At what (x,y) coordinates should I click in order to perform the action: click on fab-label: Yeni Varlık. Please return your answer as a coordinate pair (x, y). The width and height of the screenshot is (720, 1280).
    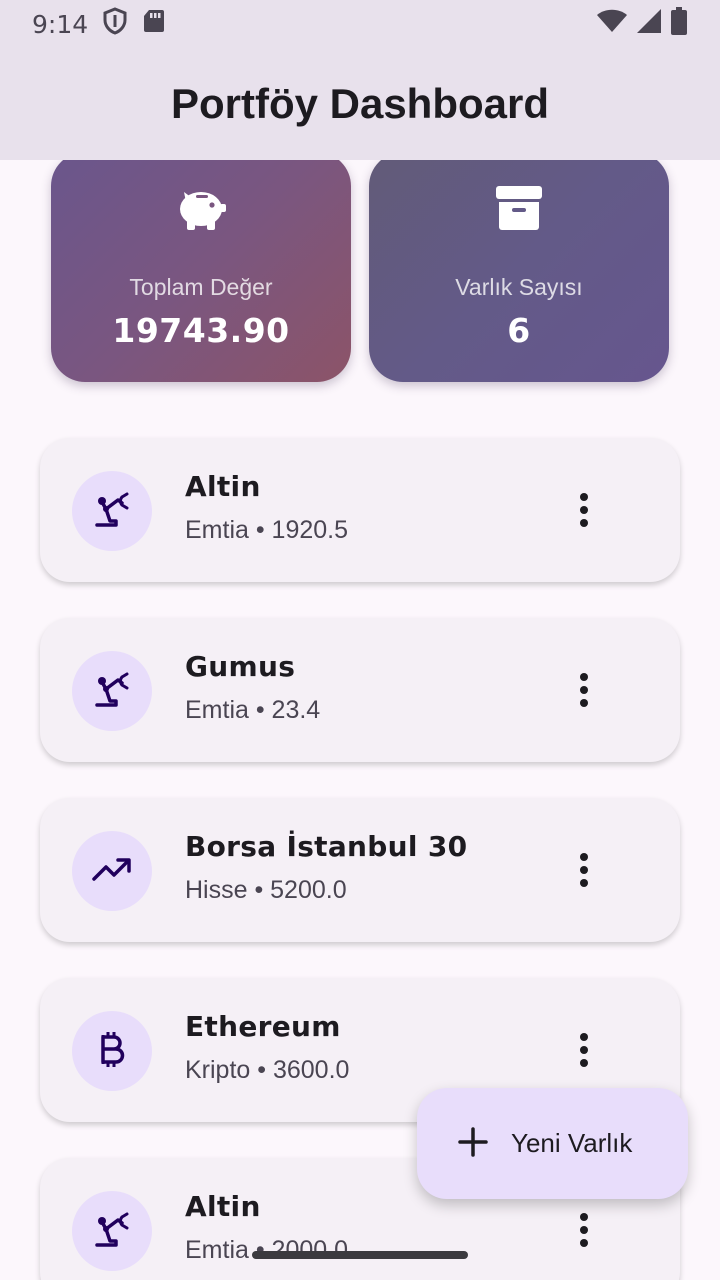
    Looking at the image, I should click on (572, 1143).